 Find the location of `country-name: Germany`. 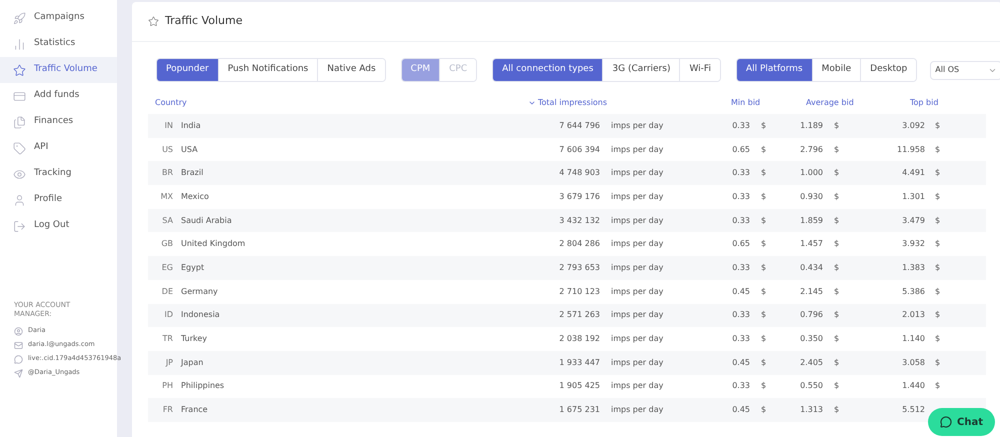

country-name: Germany is located at coordinates (199, 292).